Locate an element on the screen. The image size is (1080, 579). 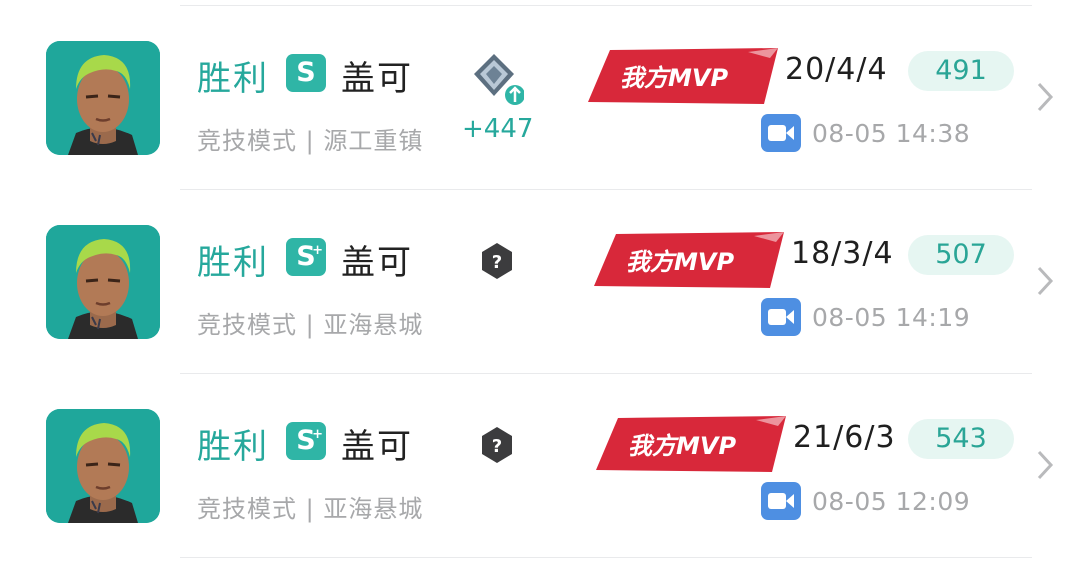
rank-letter: S is located at coordinates (306, 72).